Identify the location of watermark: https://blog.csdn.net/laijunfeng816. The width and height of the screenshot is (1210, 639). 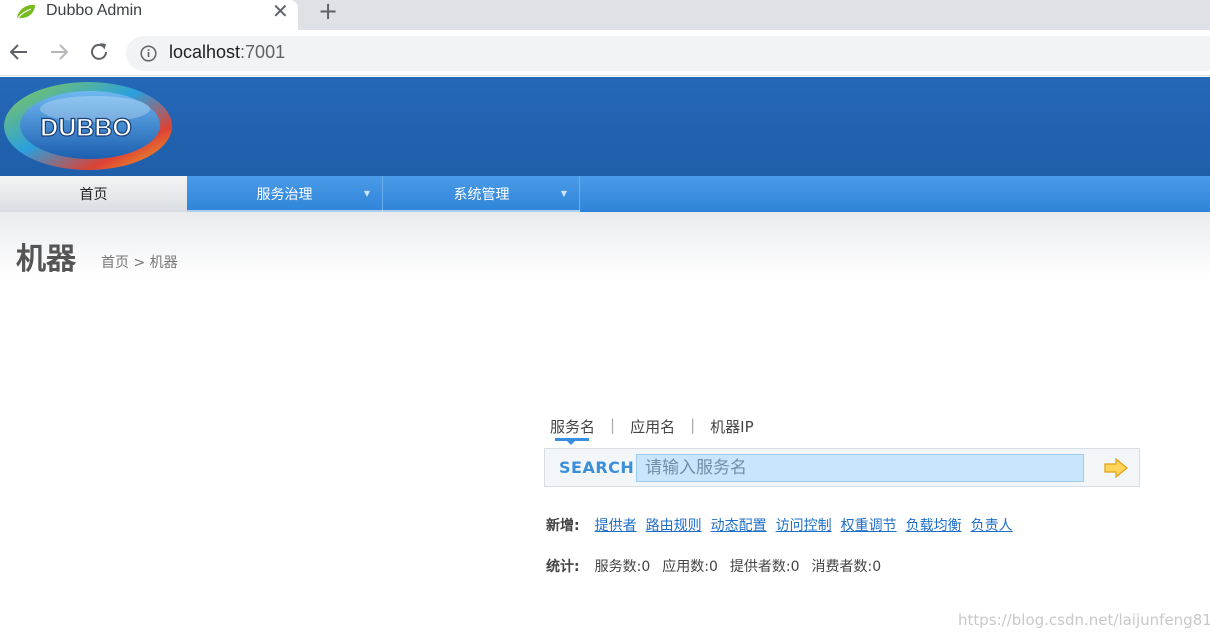
(1084, 620).